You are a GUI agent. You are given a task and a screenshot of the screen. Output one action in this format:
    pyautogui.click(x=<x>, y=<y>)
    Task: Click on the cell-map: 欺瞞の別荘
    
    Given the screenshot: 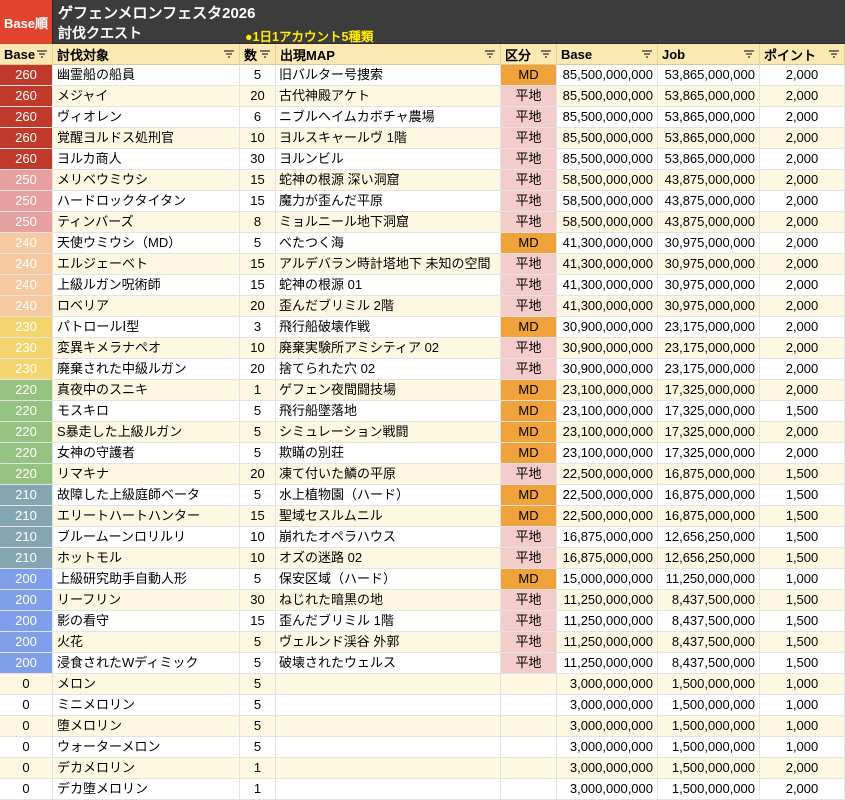 What is the action you would take?
    pyautogui.click(x=388, y=453)
    